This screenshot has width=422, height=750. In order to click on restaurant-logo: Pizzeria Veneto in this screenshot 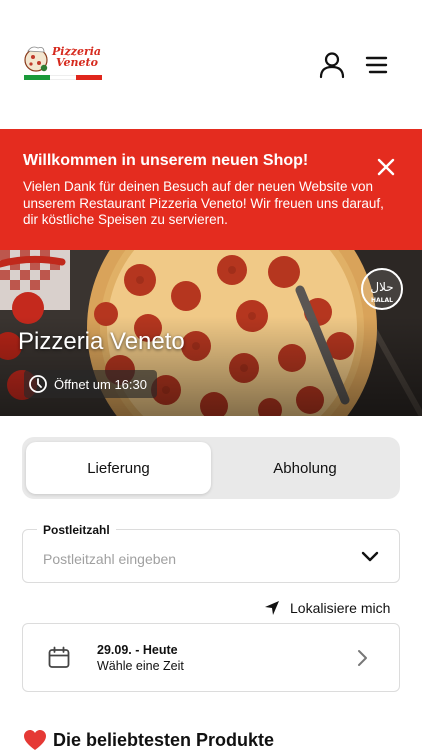, I will do `click(62, 64)`.